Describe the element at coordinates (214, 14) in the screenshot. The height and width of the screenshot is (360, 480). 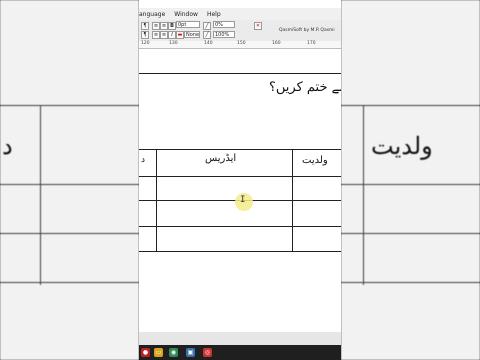
I see `menu-help: Help` at that location.